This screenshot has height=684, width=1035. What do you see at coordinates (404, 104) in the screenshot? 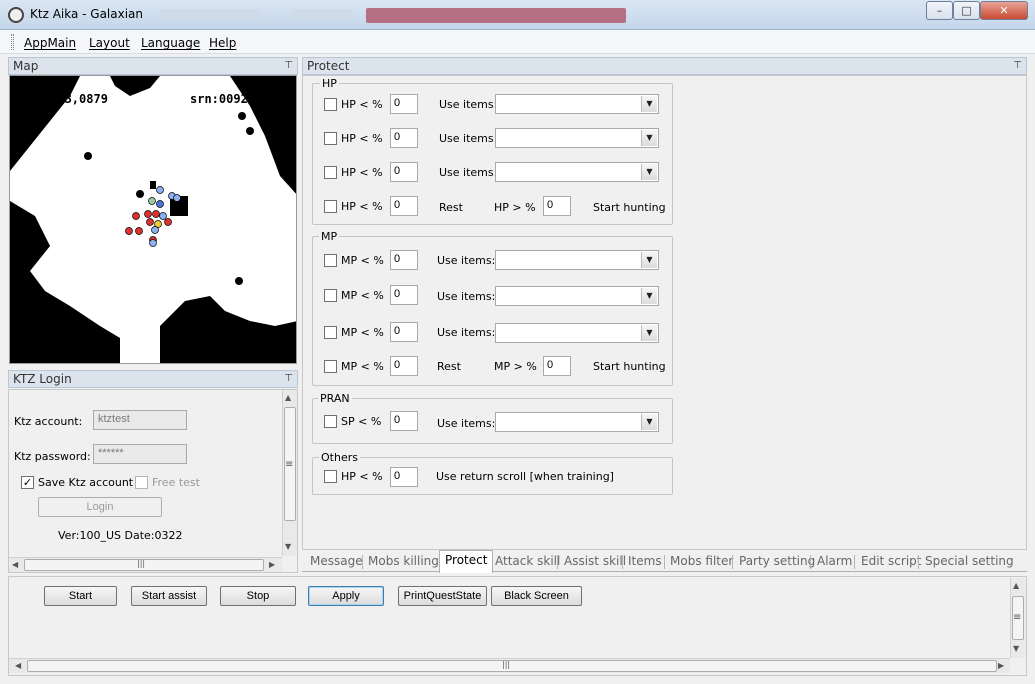
I see `hp-rule-1-threshold: 0` at bounding box center [404, 104].